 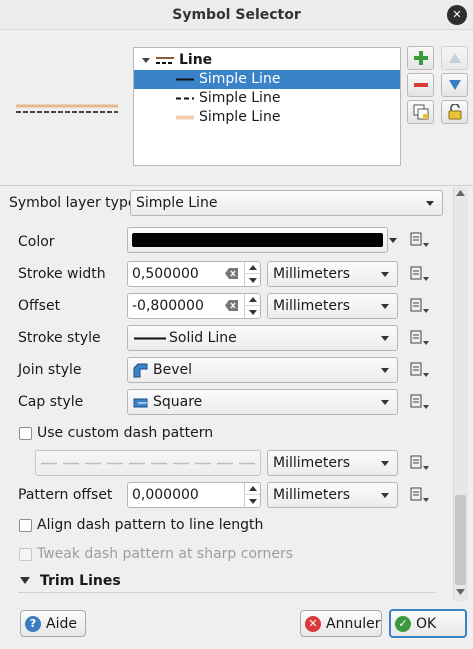 What do you see at coordinates (140, 403) in the screenshot?
I see `square-cap-icon` at bounding box center [140, 403].